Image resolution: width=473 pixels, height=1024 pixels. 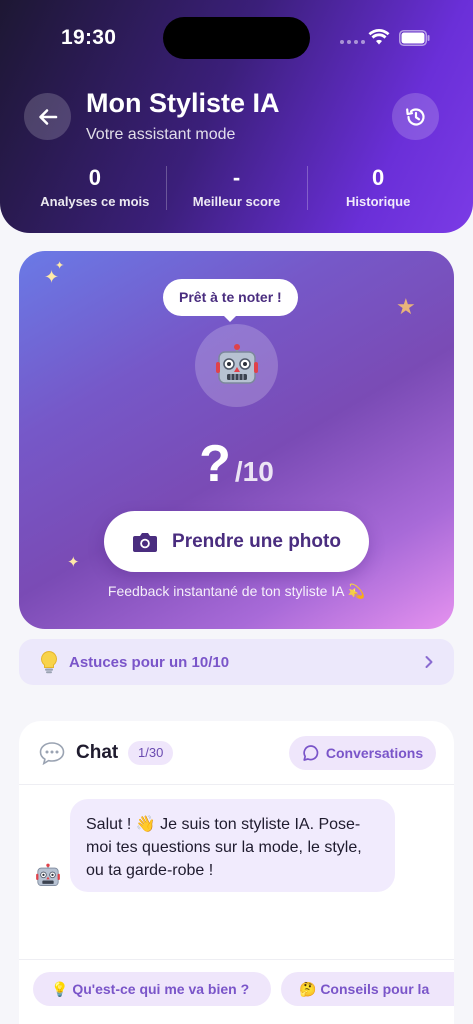 I want to click on chat-bubble-icon, so click(x=311, y=753).